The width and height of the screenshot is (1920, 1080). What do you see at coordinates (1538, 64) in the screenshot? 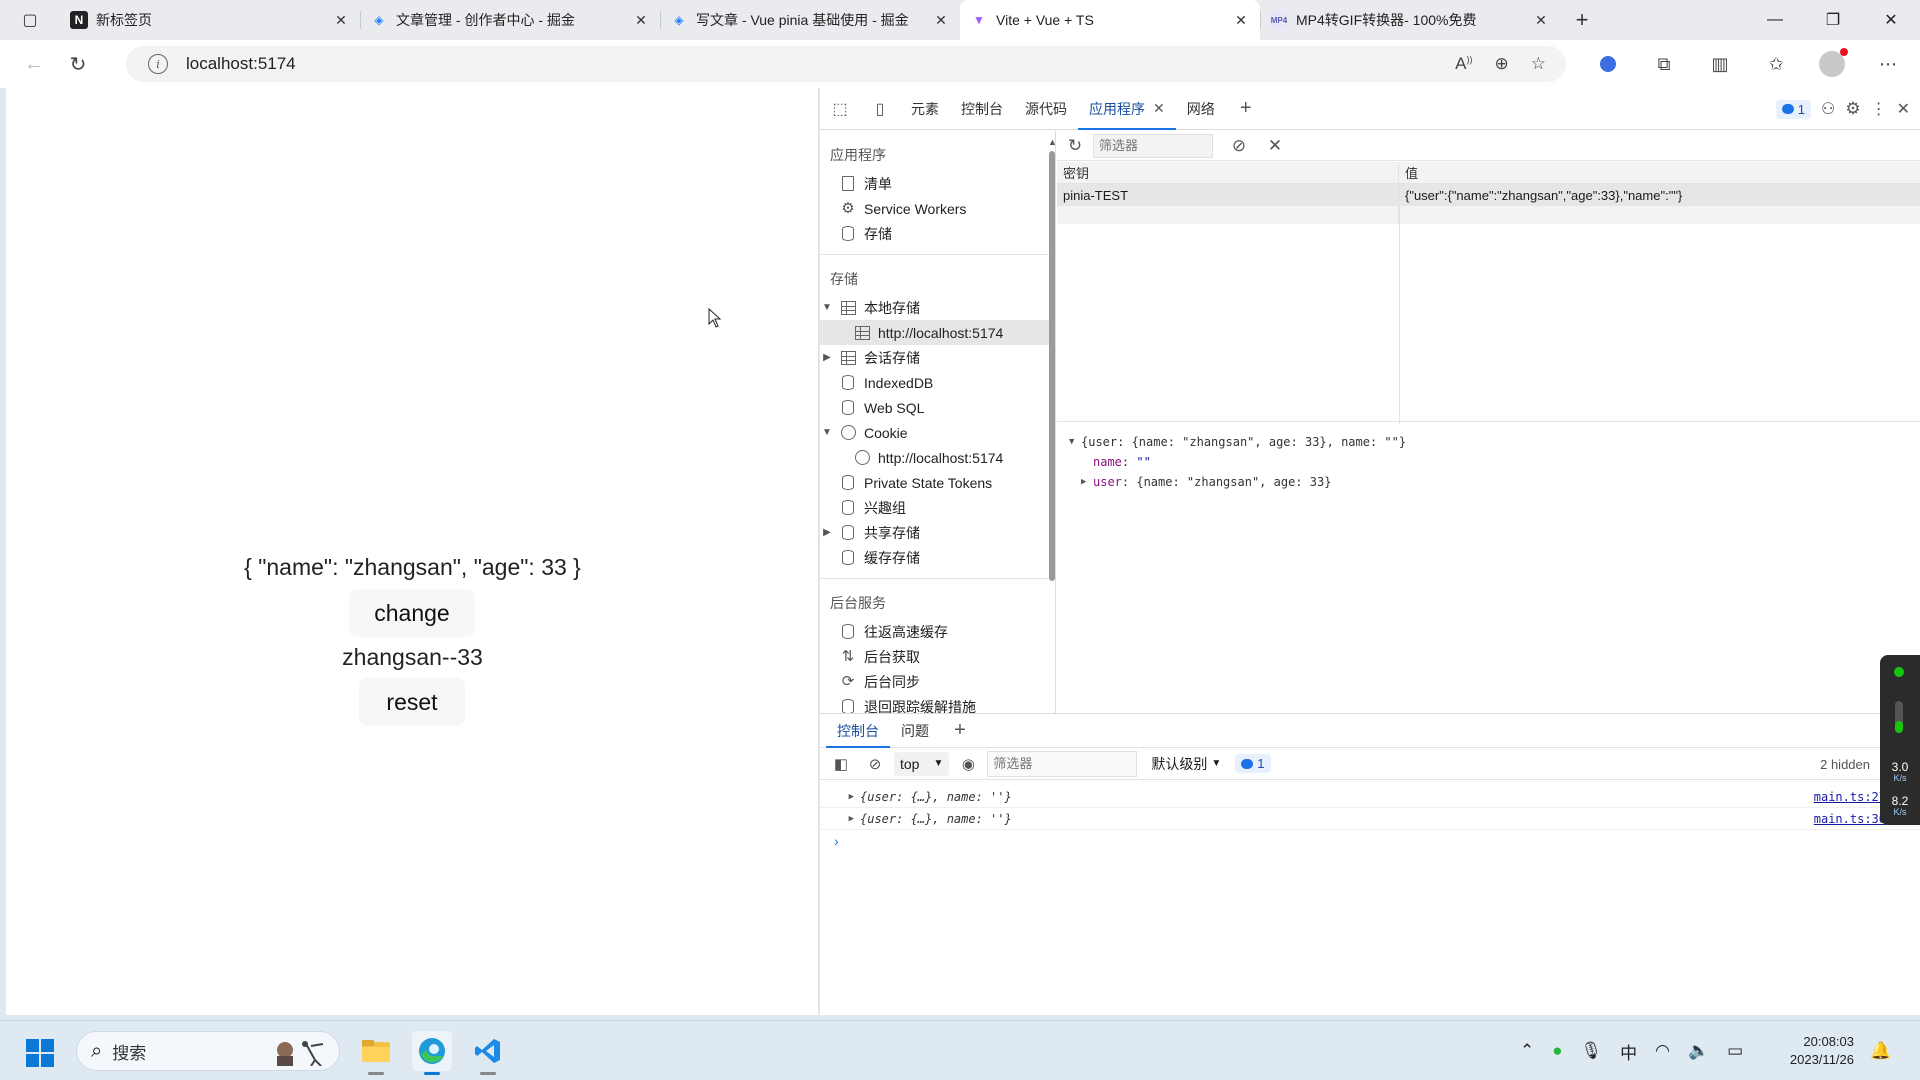
I see `favorite-star-icon: ☆` at bounding box center [1538, 64].